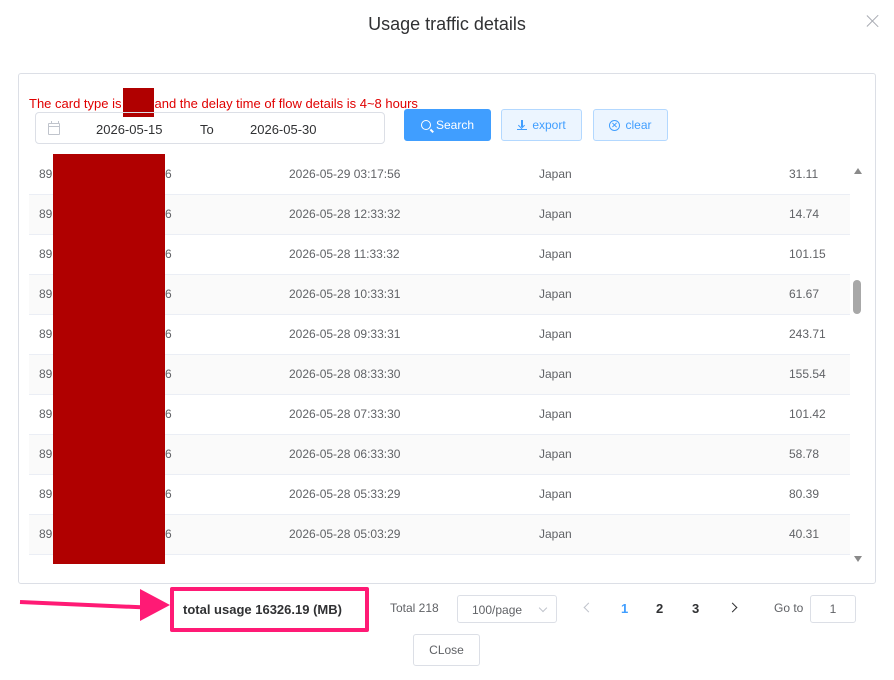  Describe the element at coordinates (807, 414) in the screenshot. I see `usage-cell: 101.42` at that location.